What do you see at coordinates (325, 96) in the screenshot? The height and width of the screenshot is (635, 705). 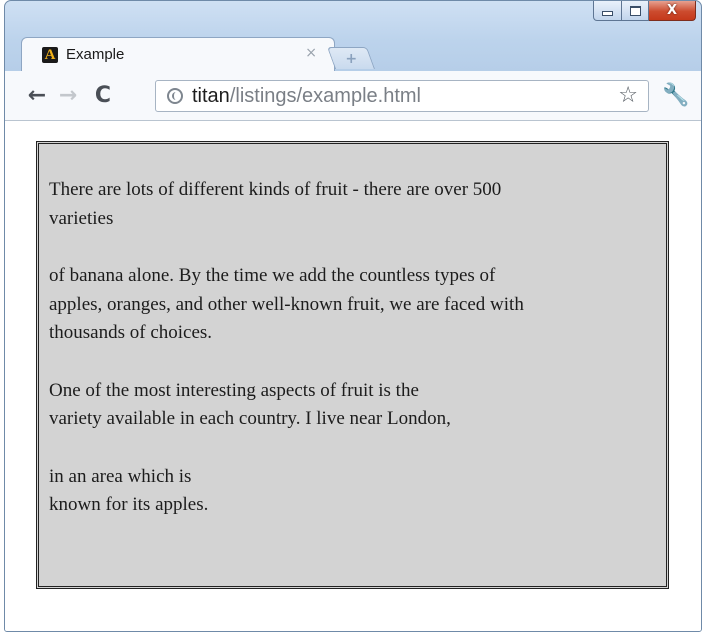 I see `url-path: /listings/example.html` at bounding box center [325, 96].